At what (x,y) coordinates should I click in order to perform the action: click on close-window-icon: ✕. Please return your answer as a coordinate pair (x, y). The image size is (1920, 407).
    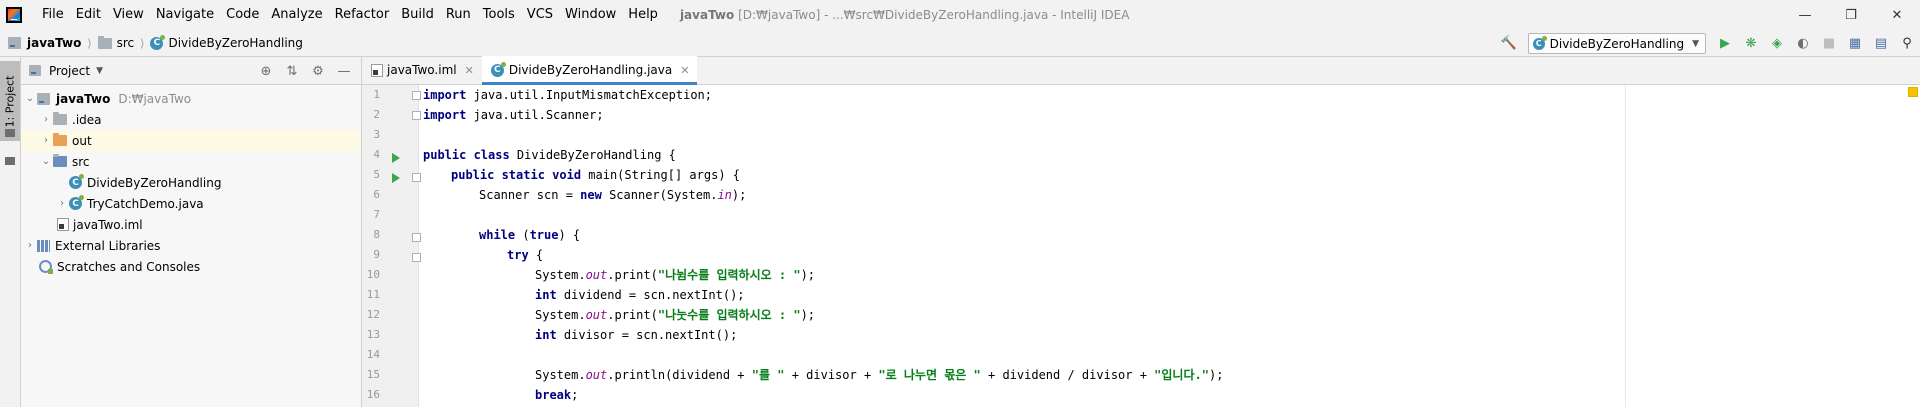
    Looking at the image, I should click on (1897, 15).